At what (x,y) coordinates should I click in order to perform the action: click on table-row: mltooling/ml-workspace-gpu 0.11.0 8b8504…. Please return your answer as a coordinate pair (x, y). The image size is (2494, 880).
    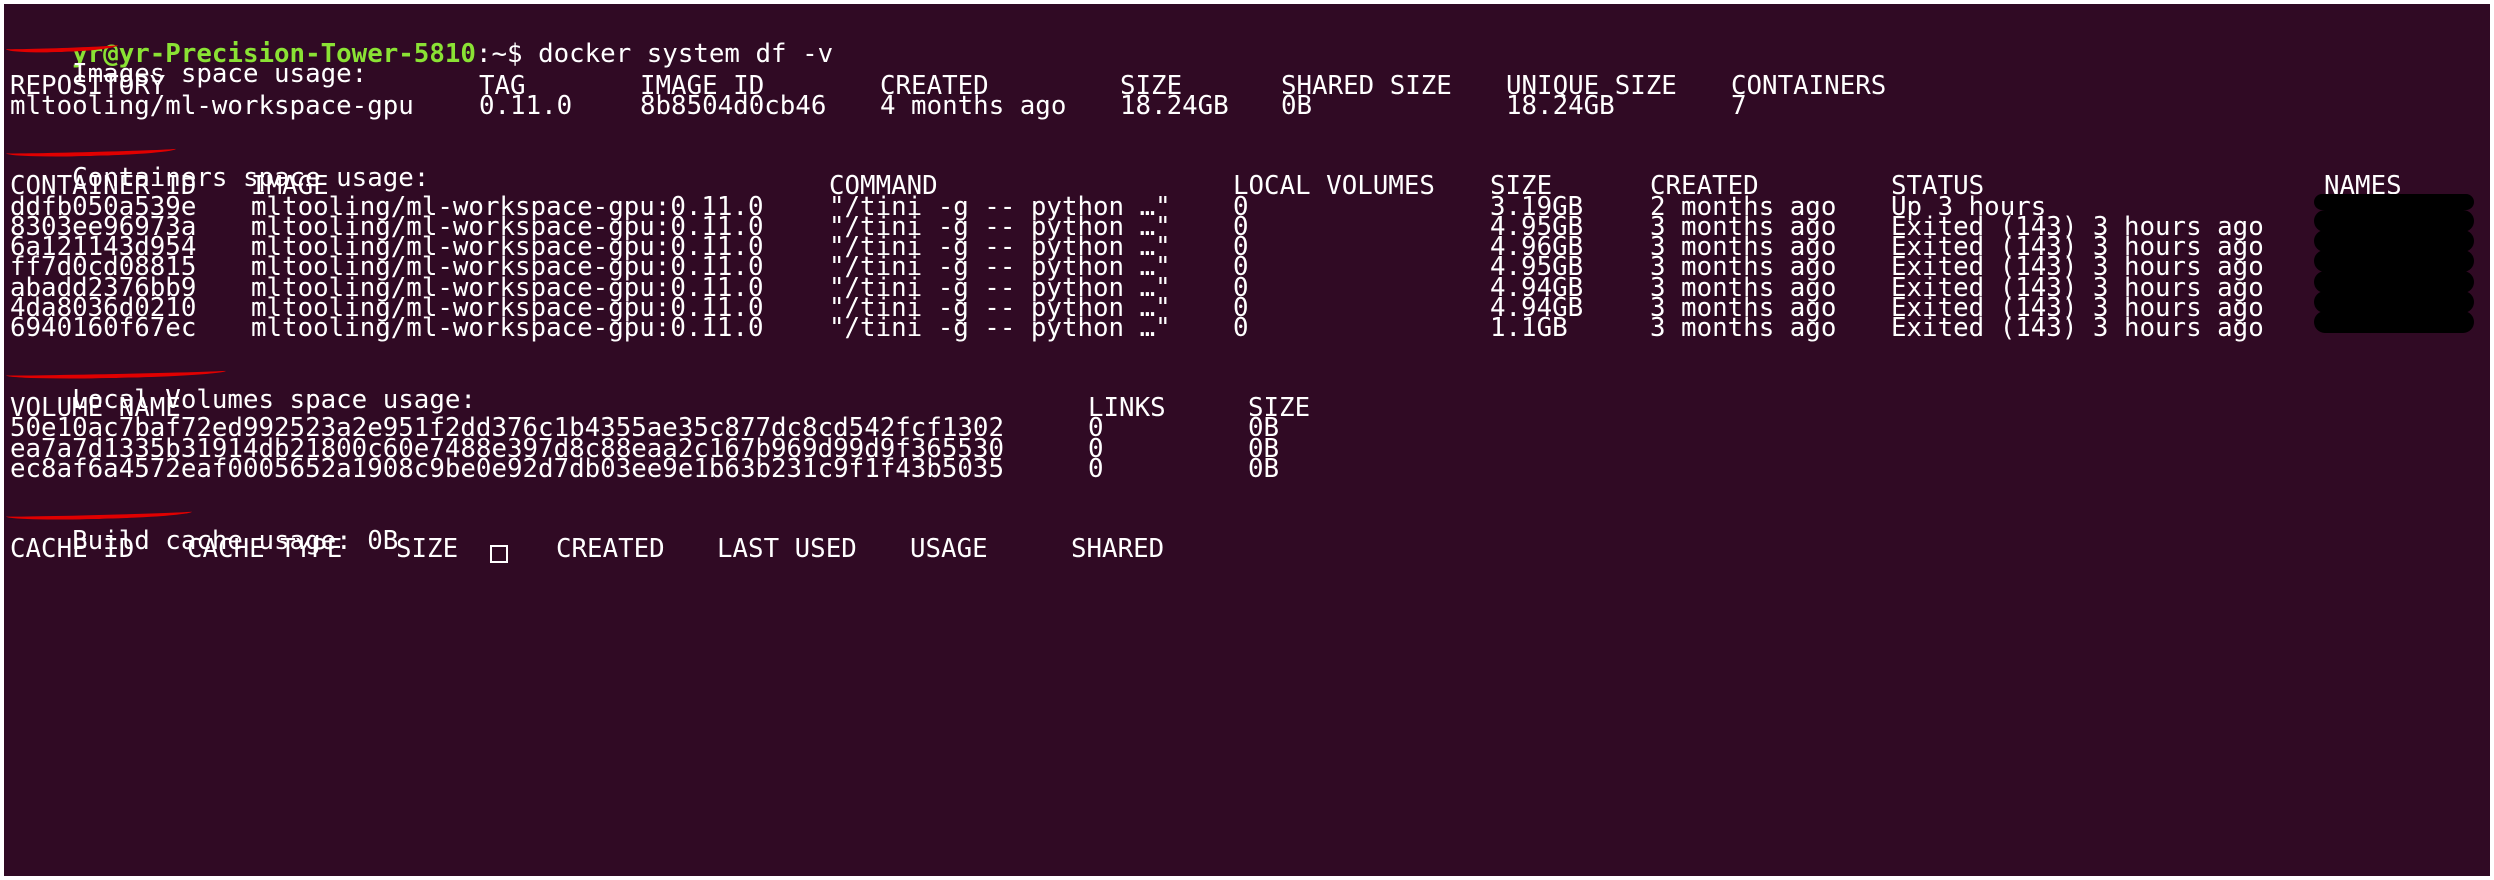
    Looking at the image, I should click on (1210, 106).